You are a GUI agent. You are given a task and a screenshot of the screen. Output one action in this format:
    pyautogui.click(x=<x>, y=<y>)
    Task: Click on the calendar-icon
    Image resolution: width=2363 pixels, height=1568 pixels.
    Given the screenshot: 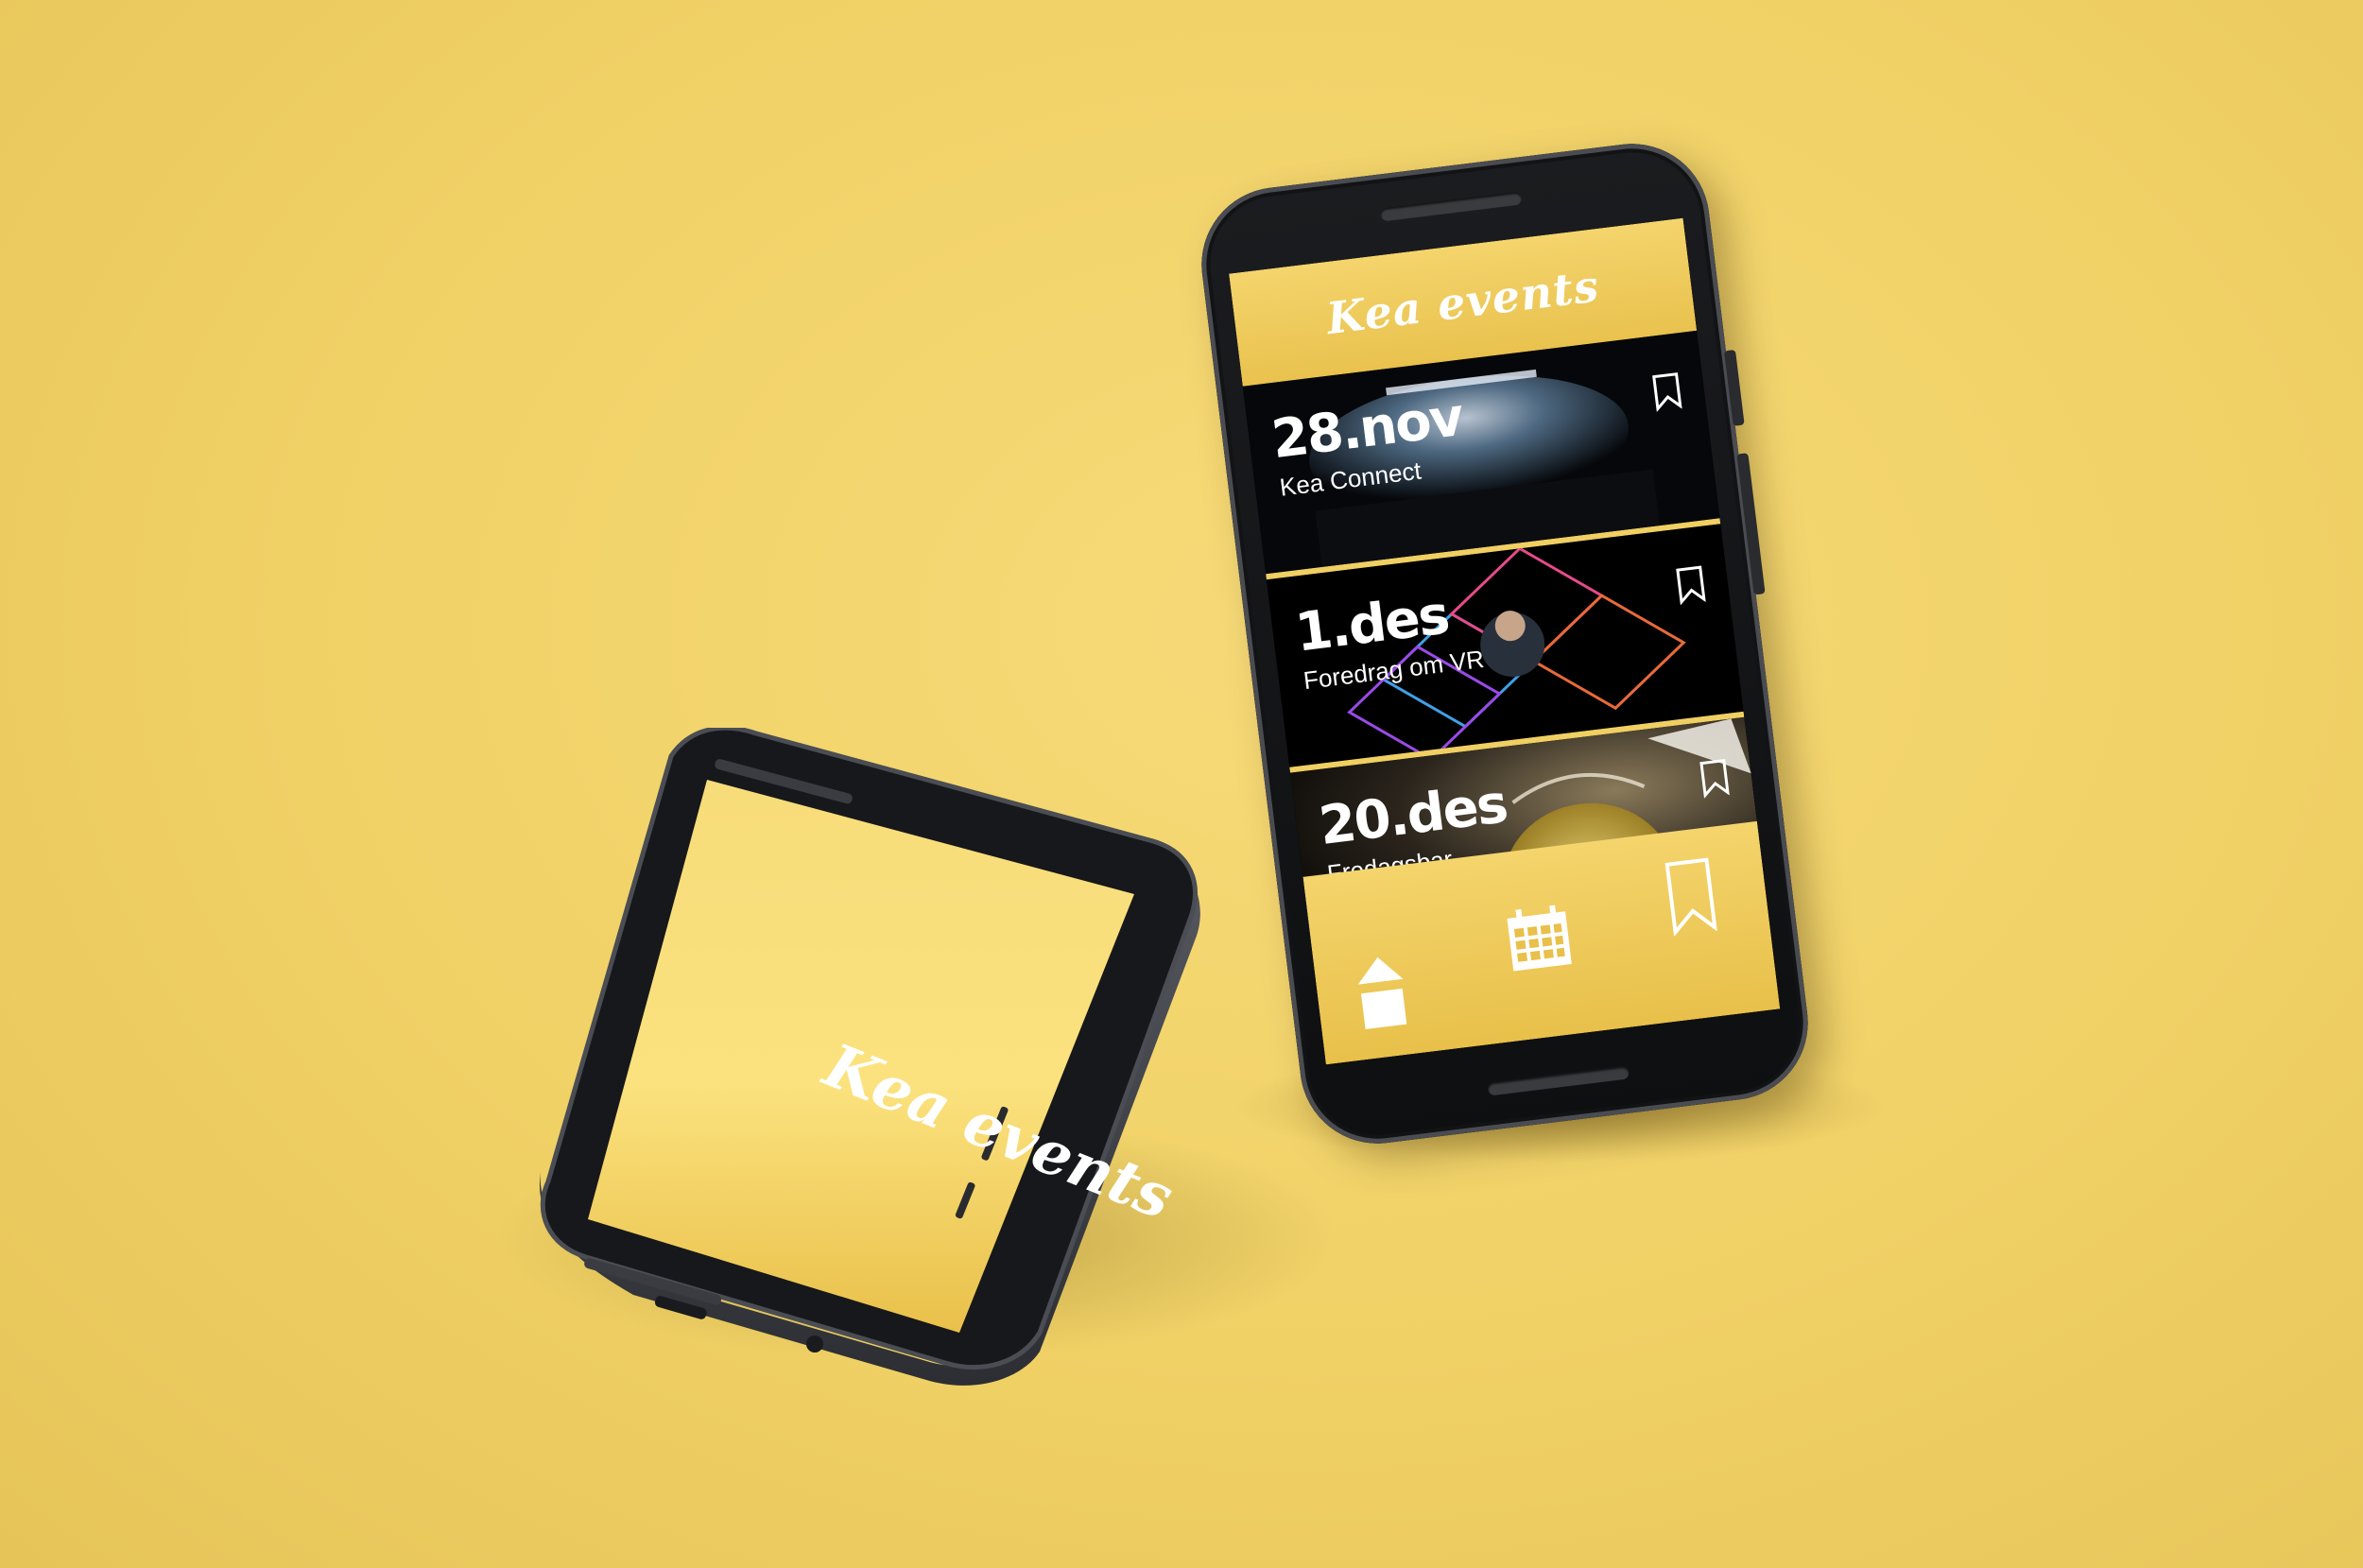 What is the action you would take?
    pyautogui.click(x=1539, y=938)
    